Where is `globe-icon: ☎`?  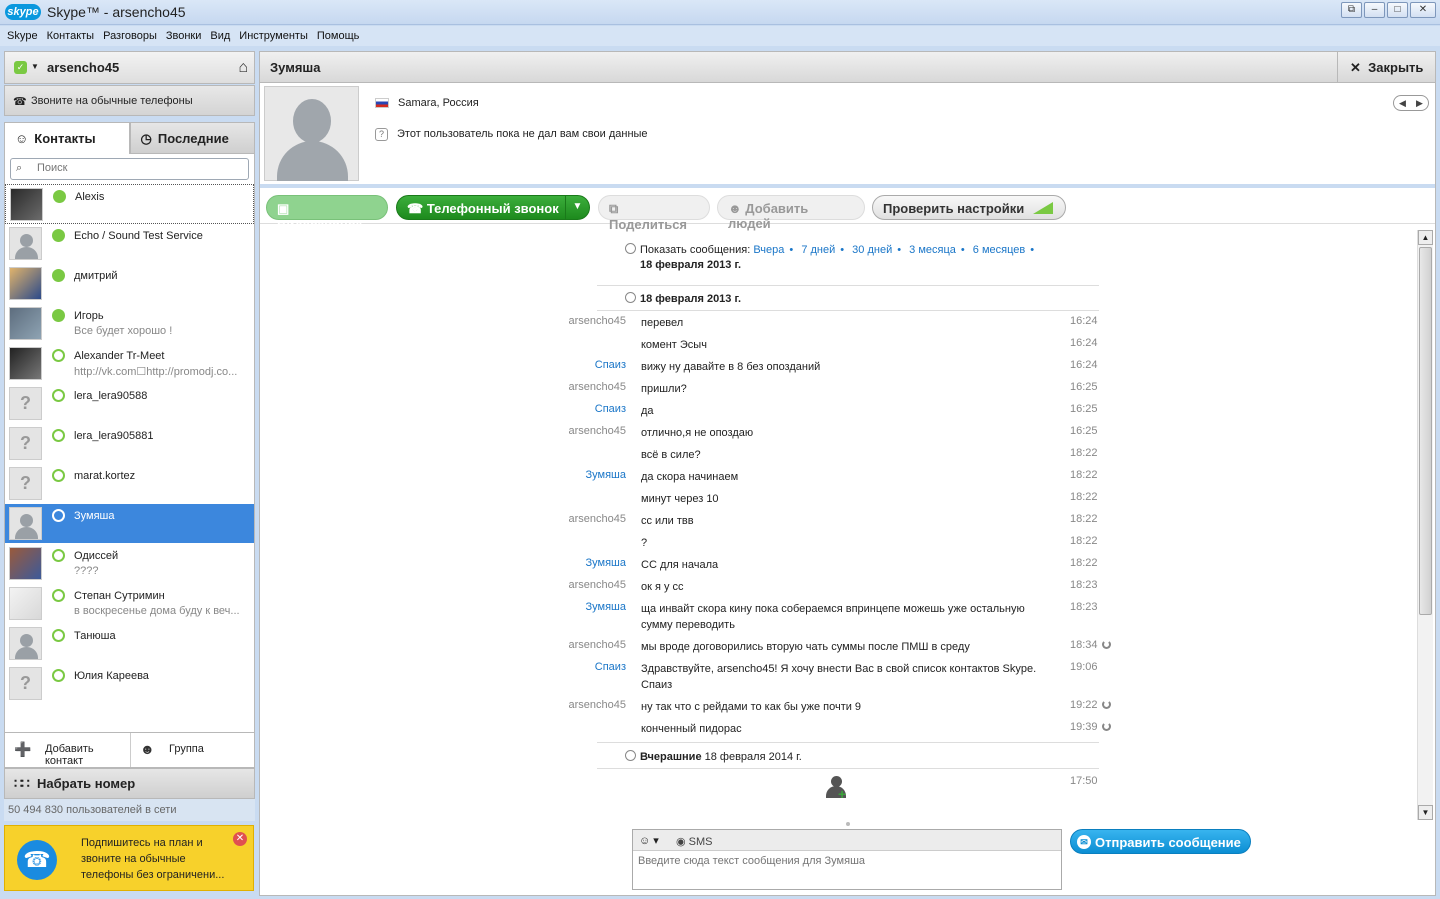 globe-icon: ☎ is located at coordinates (37, 860).